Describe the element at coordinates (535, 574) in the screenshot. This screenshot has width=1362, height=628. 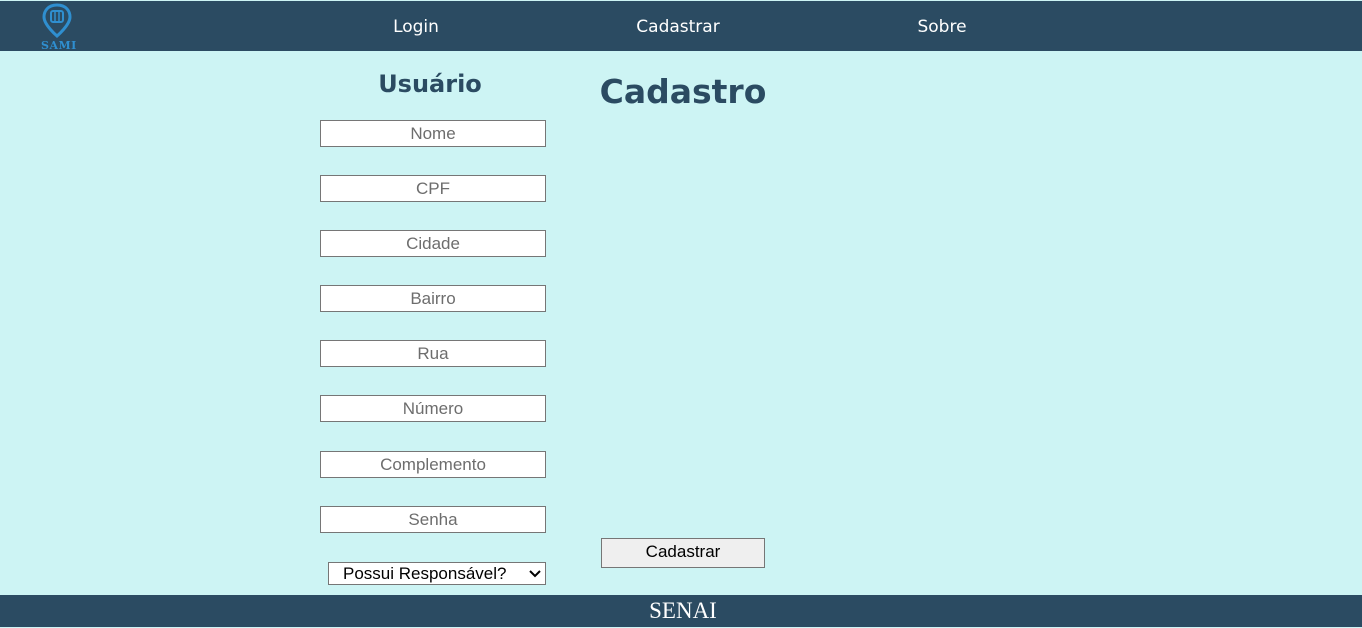
I see `chevron-down-icon` at that location.